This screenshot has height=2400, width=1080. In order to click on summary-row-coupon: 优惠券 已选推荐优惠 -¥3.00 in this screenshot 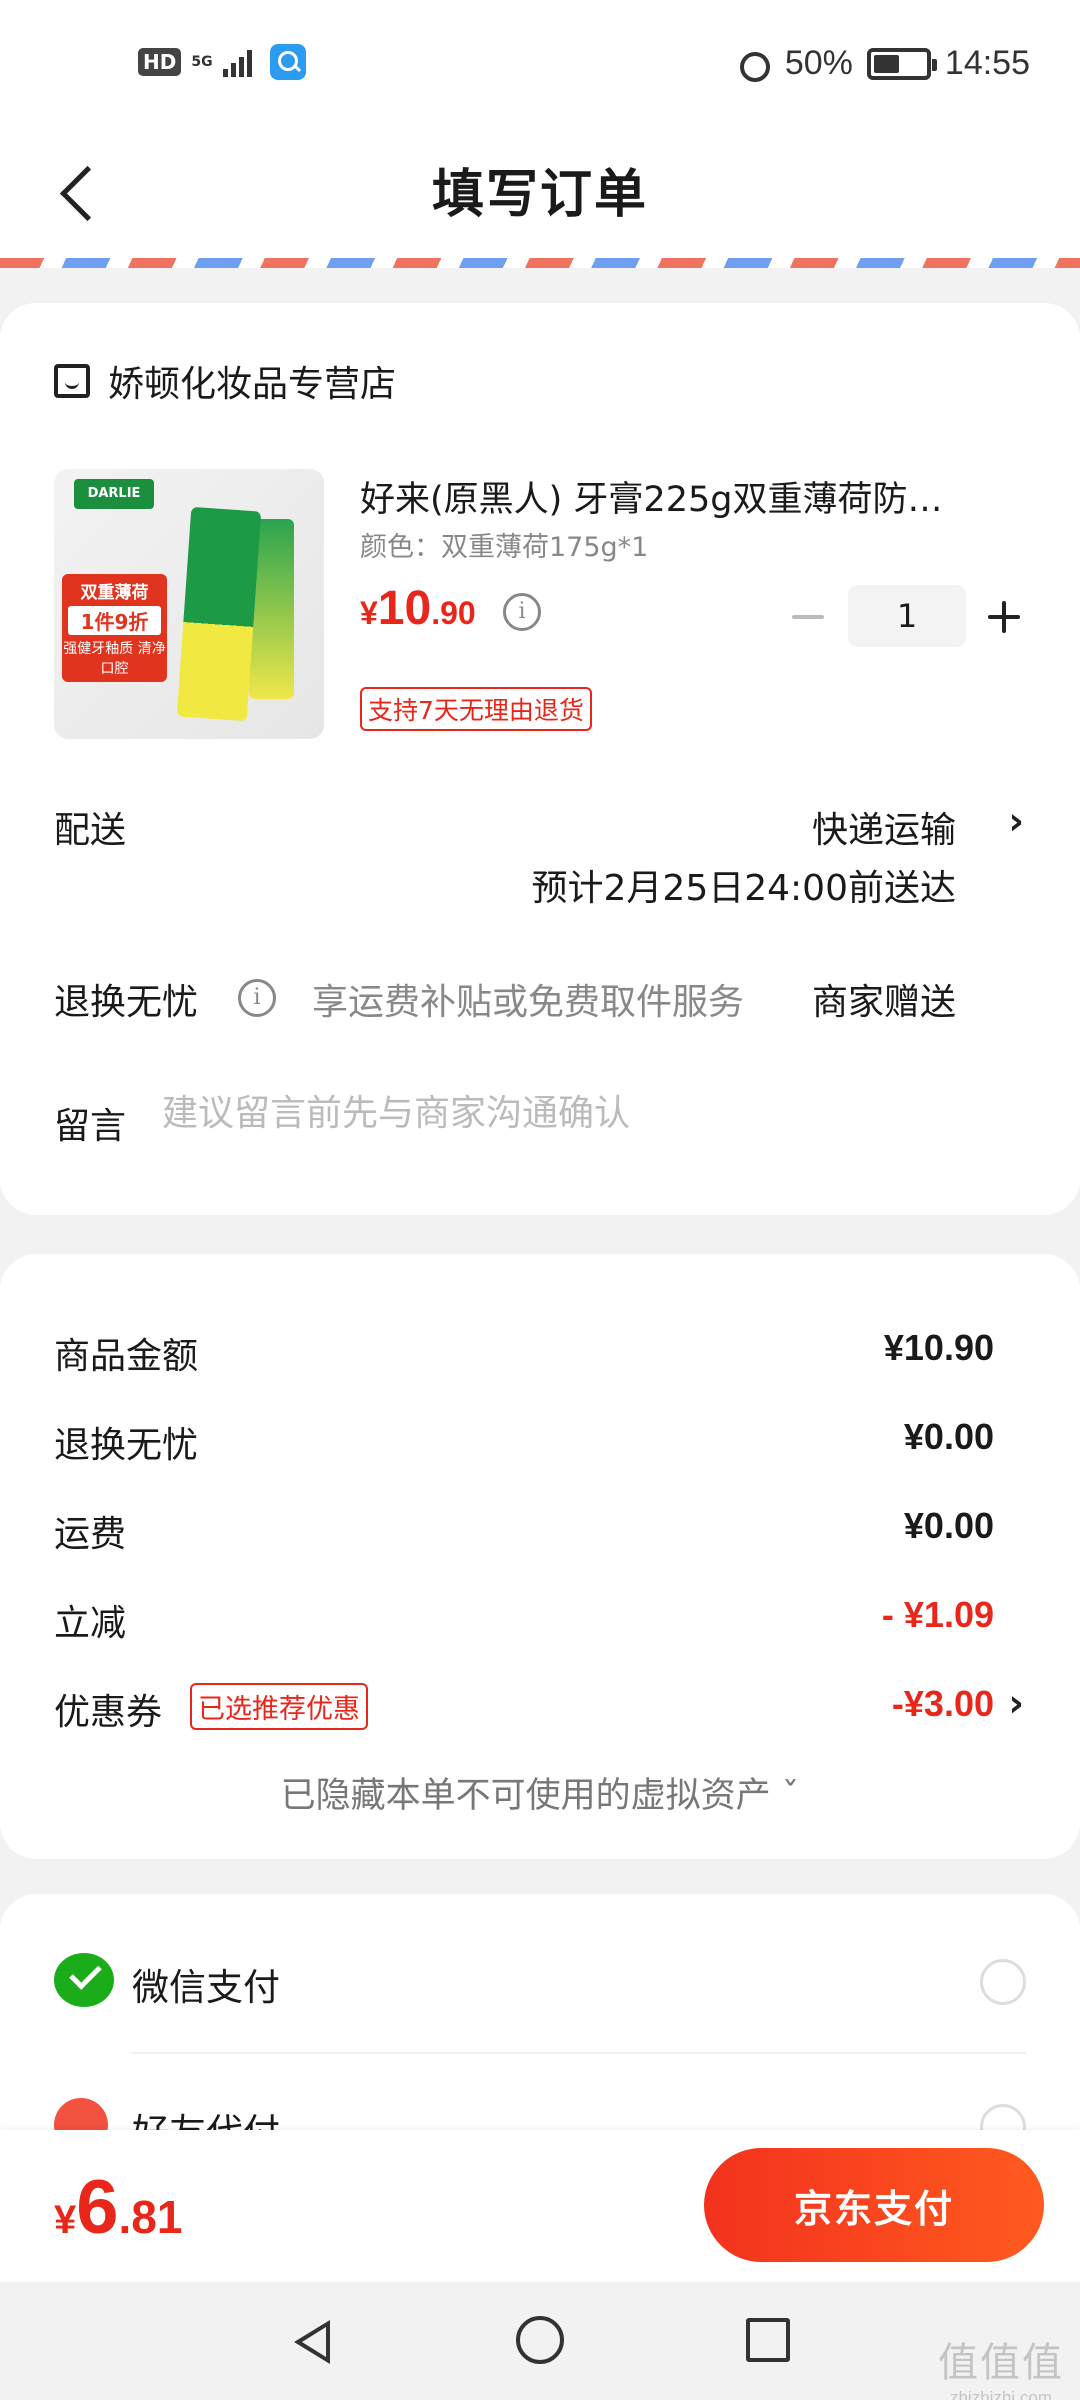, I will do `click(524, 1708)`.